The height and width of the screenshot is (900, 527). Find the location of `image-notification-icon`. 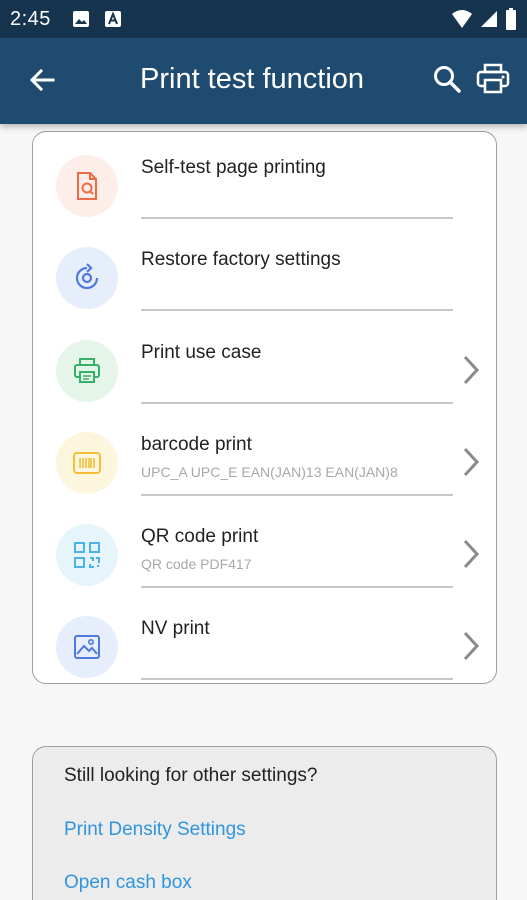

image-notification-icon is located at coordinates (81, 21).